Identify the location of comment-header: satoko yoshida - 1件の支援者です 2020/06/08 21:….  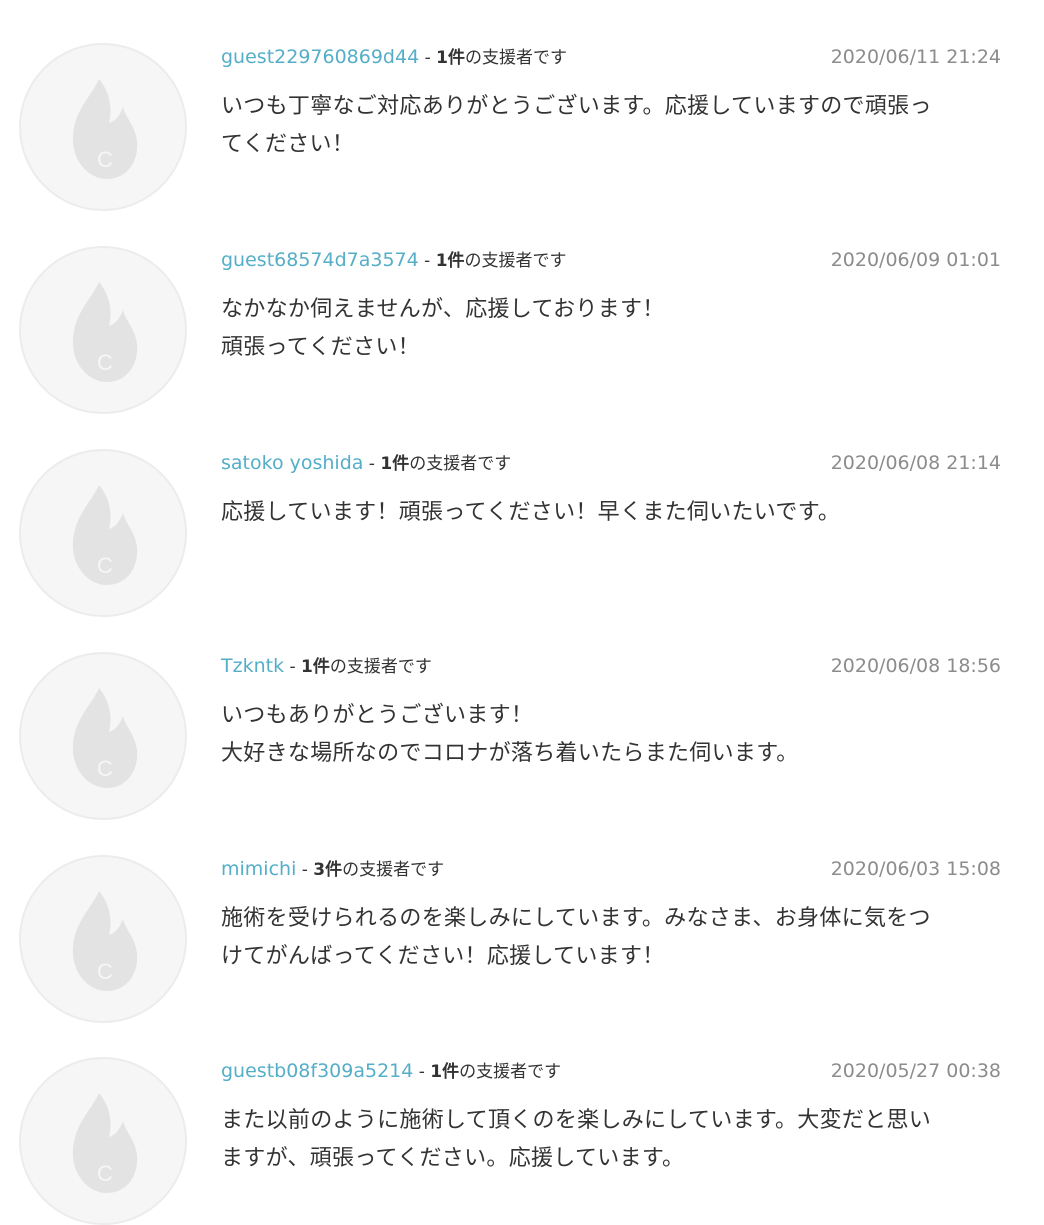
(611, 463).